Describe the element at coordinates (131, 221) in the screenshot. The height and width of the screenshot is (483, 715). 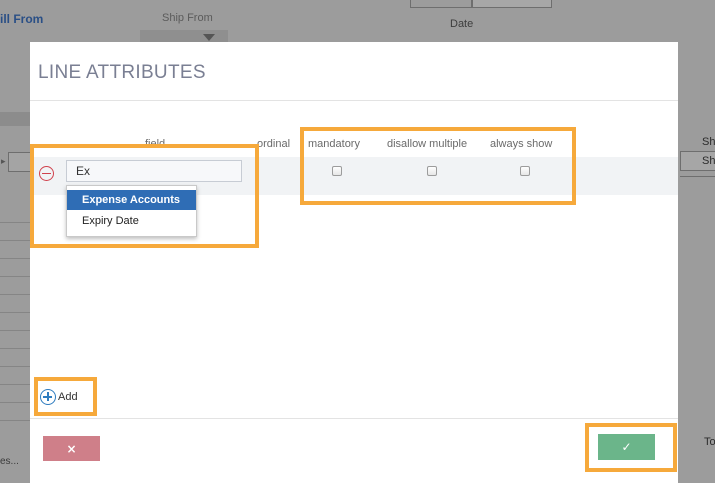
I see `autocomplete-option-expiry-date: Expiry Date` at that location.